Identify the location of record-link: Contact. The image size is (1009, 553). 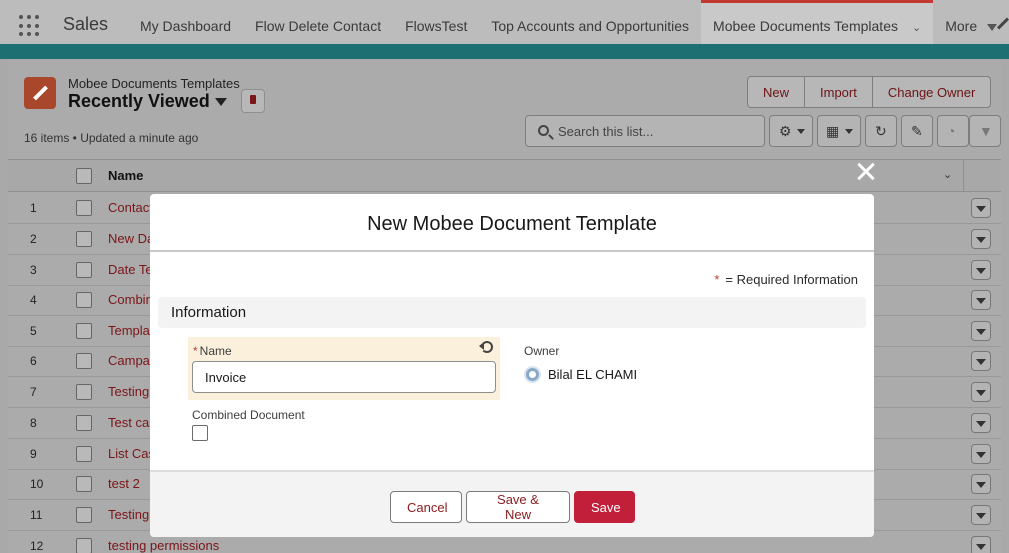
(130, 207).